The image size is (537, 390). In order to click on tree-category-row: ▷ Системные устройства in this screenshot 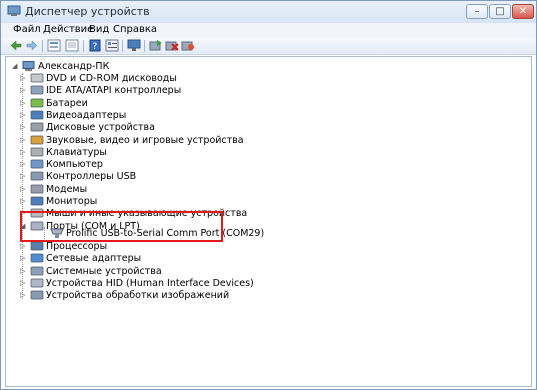, I will do `click(150, 272)`.